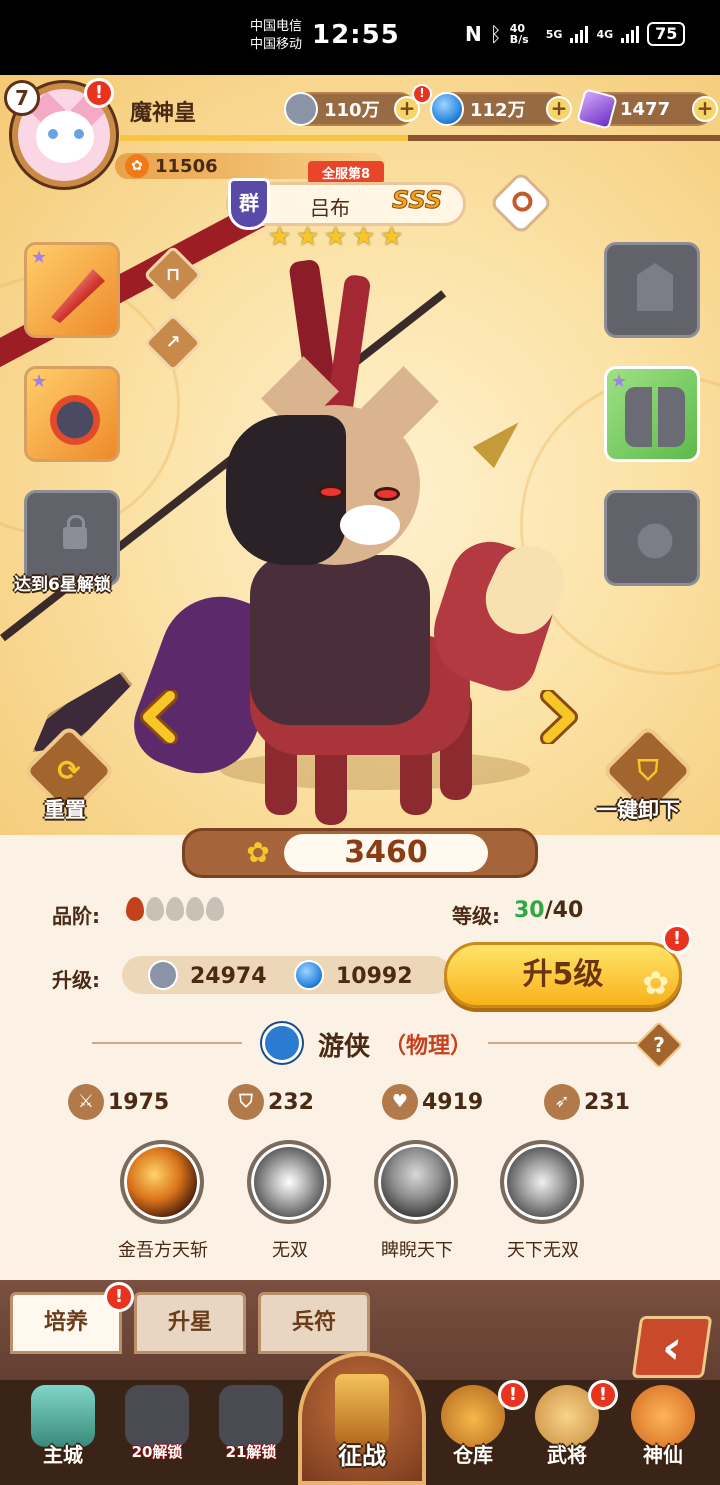 This screenshot has height=1485, width=720. What do you see at coordinates (76, 916) in the screenshot?
I see `quality-label: 品阶:` at bounding box center [76, 916].